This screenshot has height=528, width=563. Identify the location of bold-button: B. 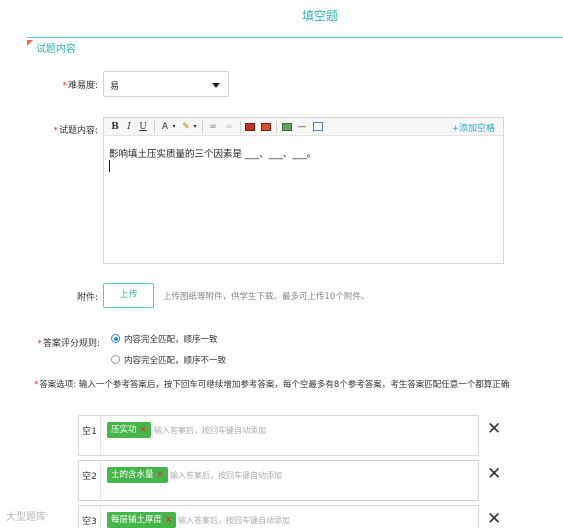
(115, 127).